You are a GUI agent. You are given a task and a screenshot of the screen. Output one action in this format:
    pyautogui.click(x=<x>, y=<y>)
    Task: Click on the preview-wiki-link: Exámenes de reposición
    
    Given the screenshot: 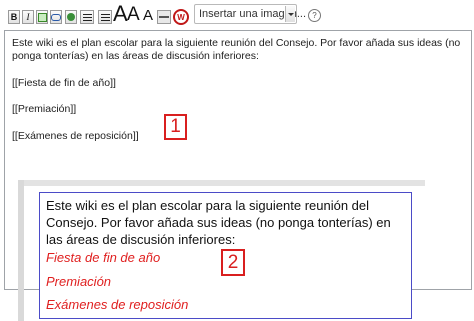 What is the action you would take?
    pyautogui.click(x=117, y=304)
    